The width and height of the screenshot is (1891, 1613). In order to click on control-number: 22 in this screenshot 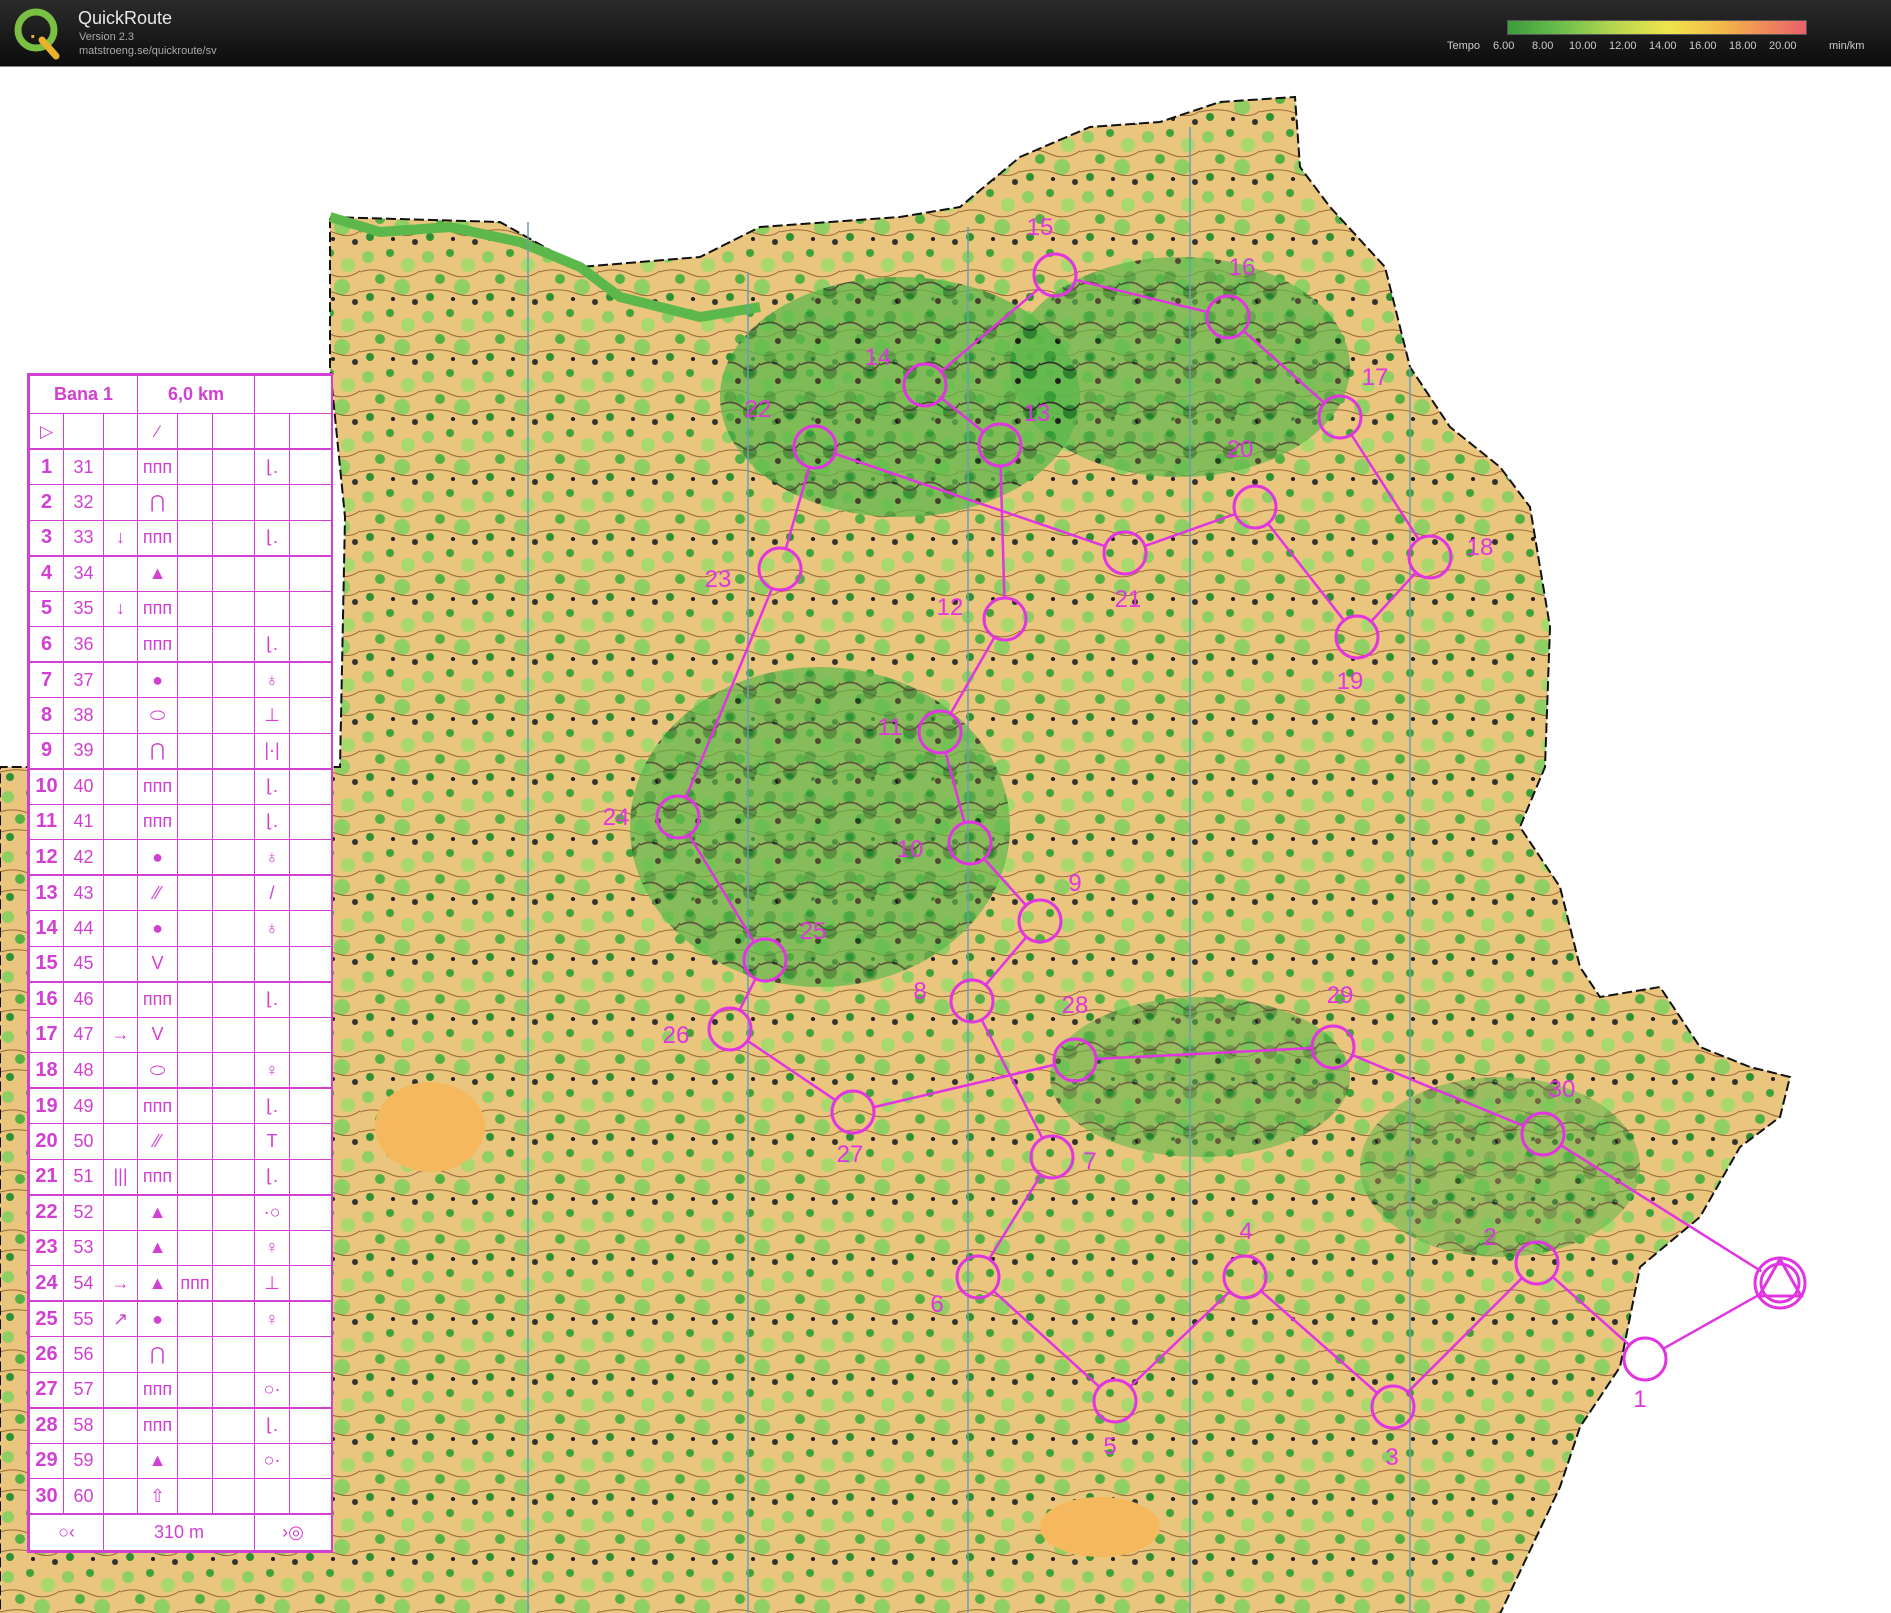, I will do `click(46, 1212)`.